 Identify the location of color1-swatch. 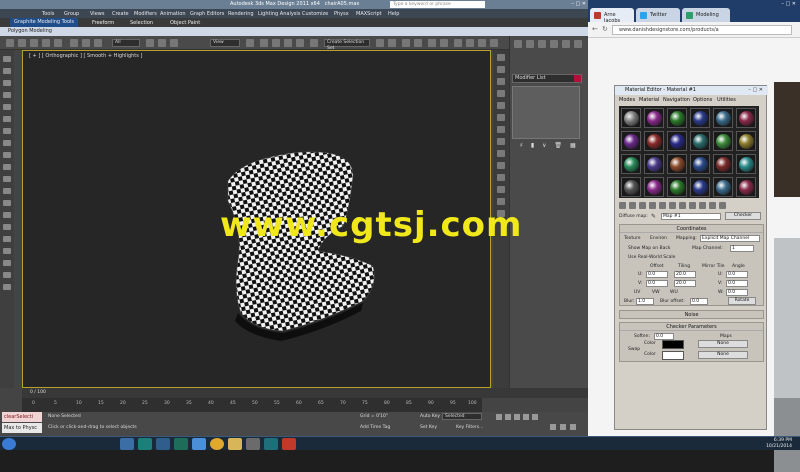
(673, 344).